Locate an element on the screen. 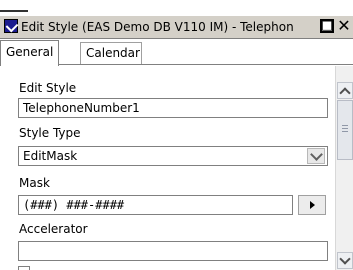  tab-calendar: Calendar is located at coordinates (111, 53).